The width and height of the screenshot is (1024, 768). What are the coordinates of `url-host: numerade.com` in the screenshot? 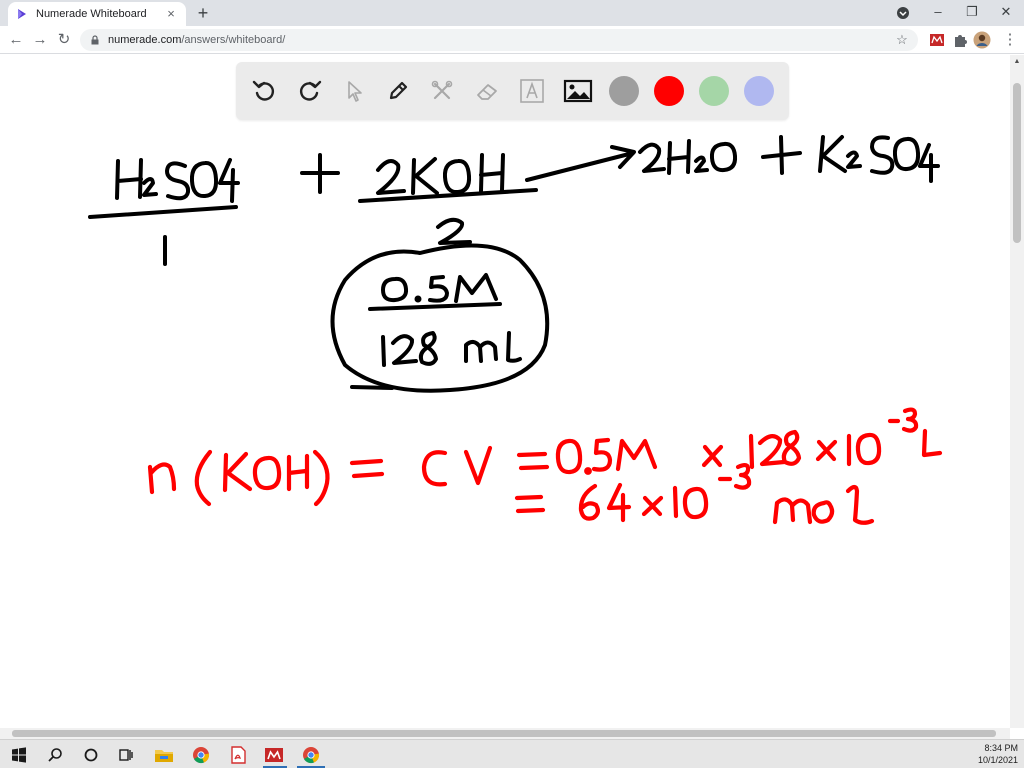 It's located at (145, 40).